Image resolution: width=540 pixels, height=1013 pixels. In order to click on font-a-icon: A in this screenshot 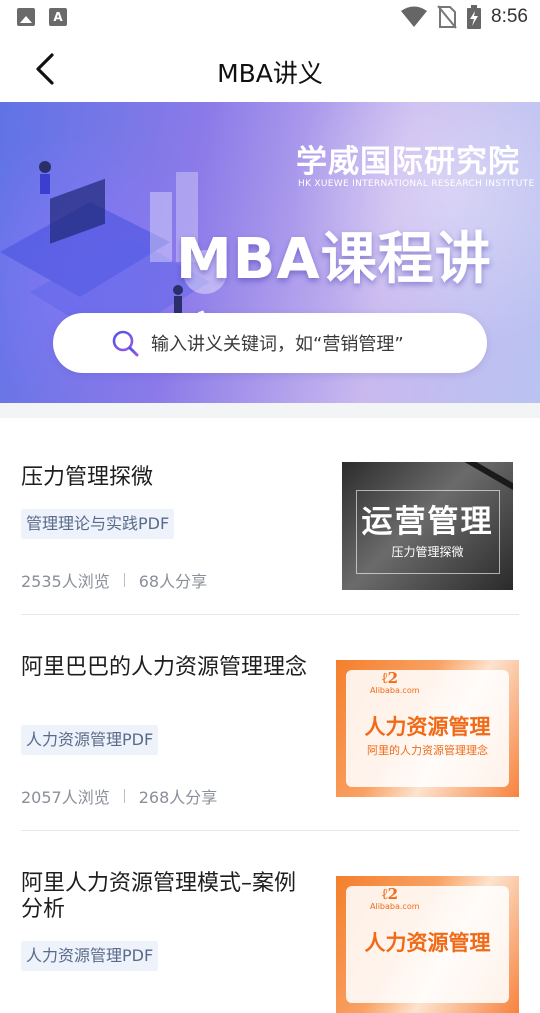, I will do `click(58, 17)`.